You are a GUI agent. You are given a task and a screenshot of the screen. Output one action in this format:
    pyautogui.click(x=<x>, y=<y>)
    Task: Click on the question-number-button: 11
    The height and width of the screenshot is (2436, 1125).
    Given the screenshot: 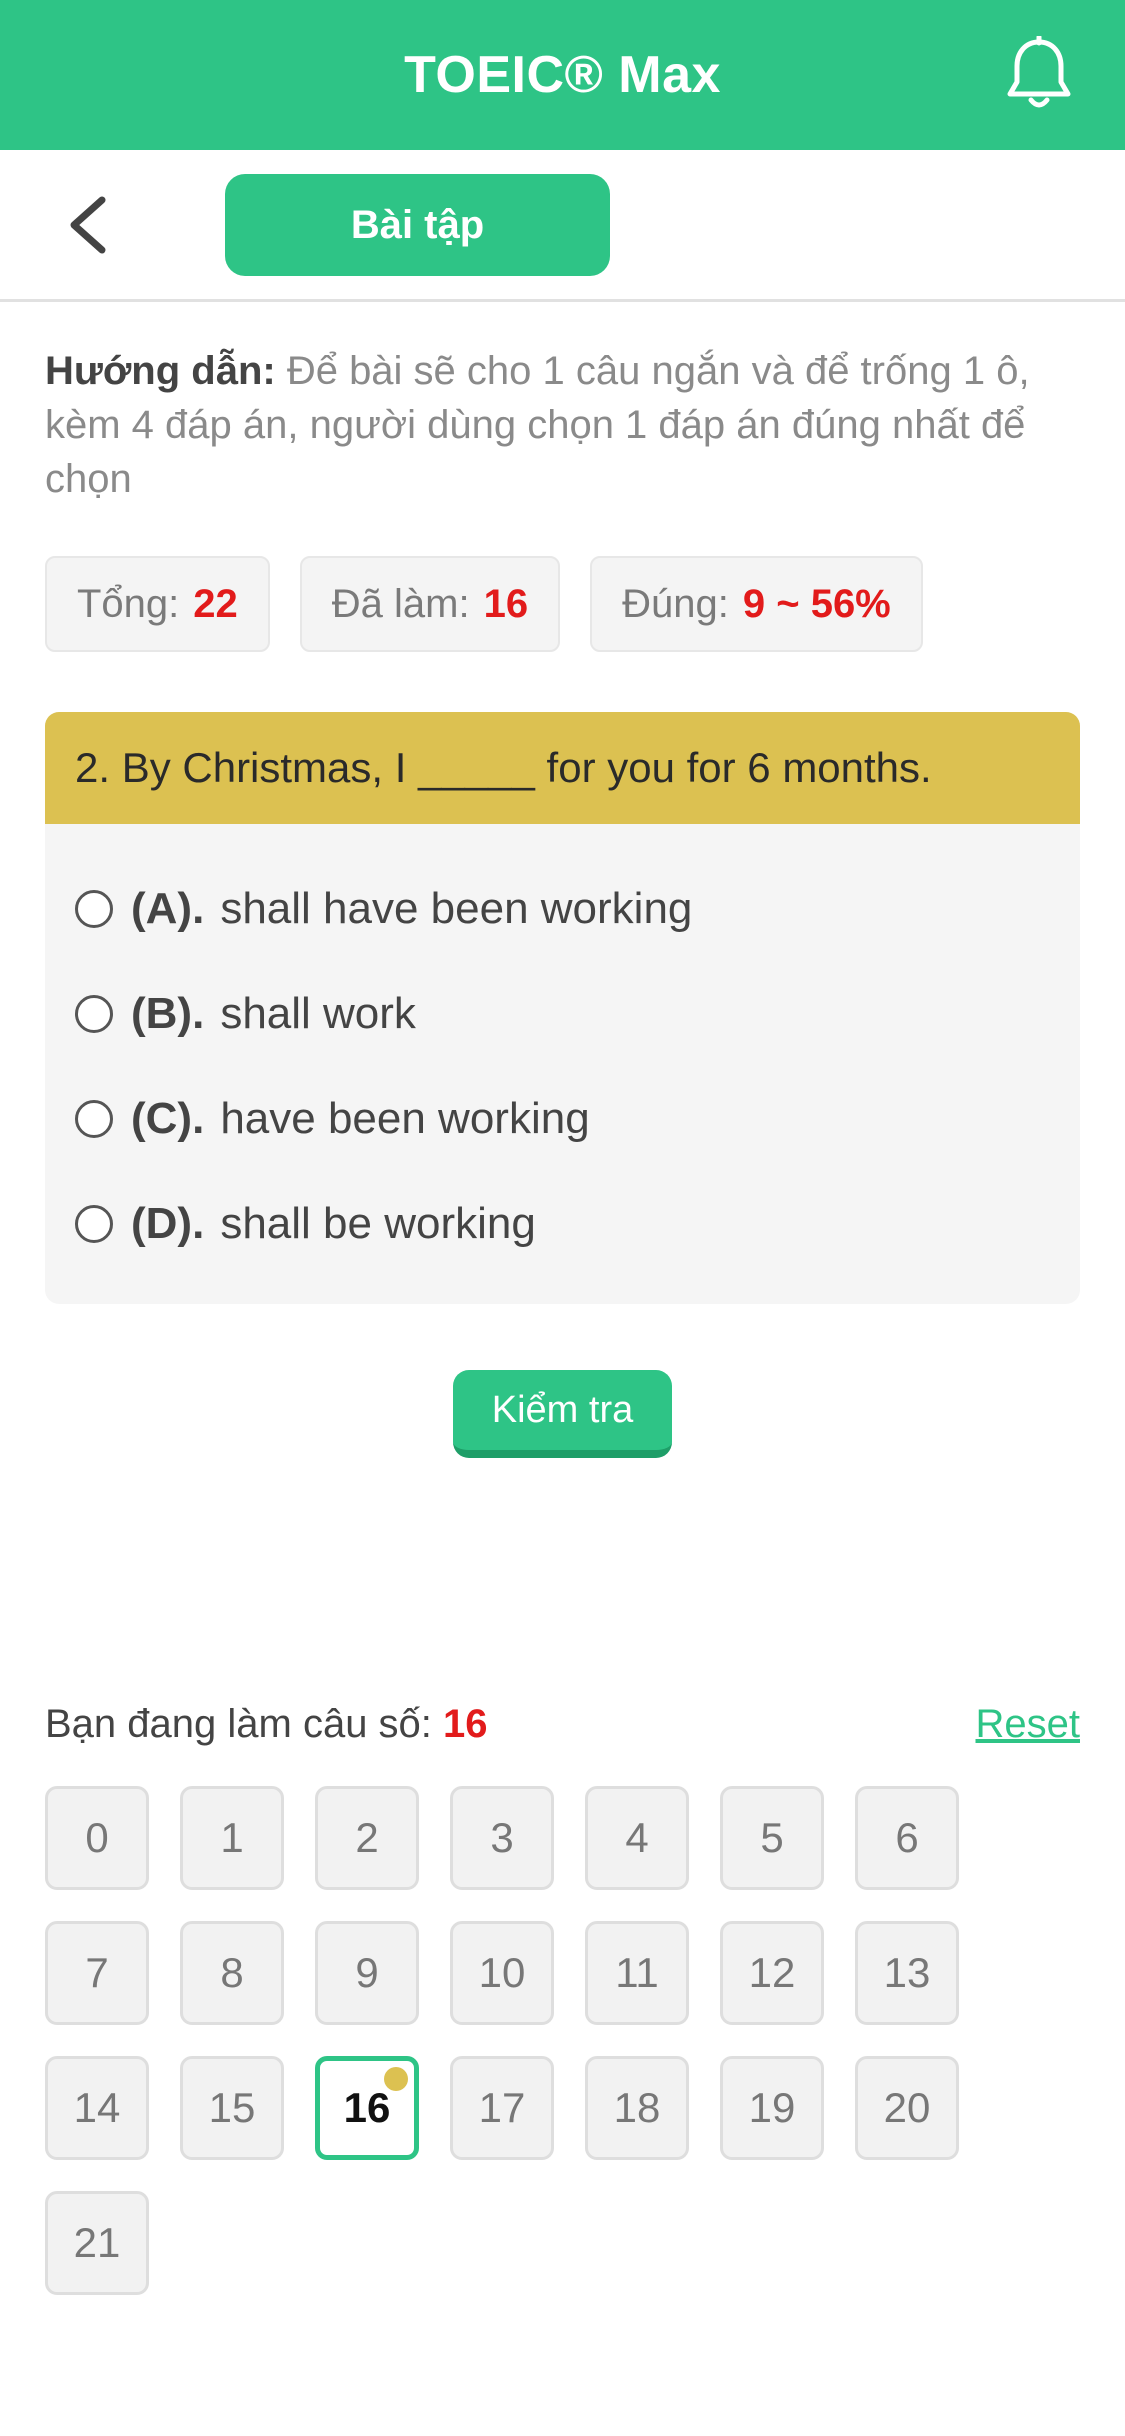 What is the action you would take?
    pyautogui.click(x=637, y=1973)
    